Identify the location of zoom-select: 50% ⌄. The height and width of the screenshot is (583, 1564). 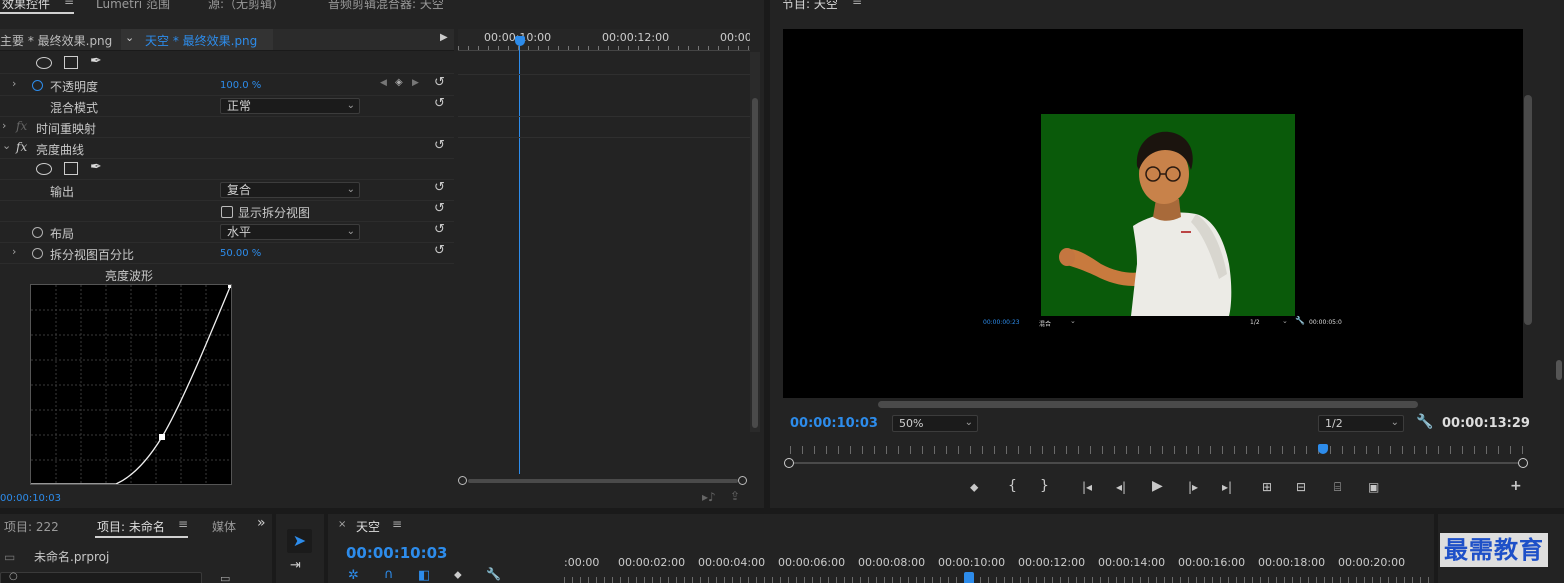
(935, 423).